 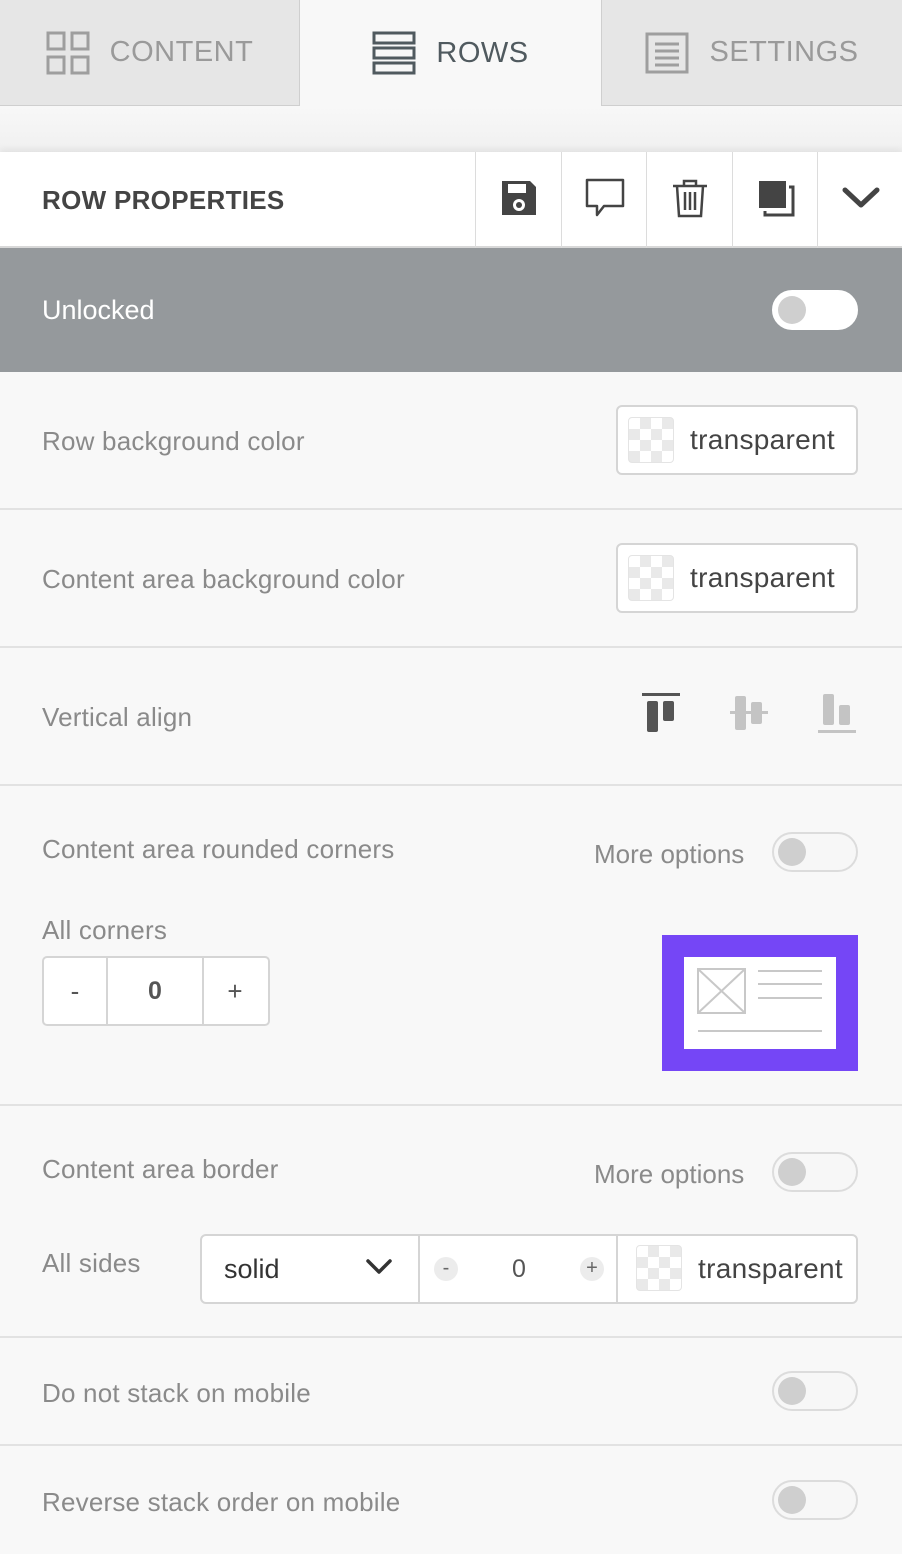 I want to click on border-color-value: transparent, so click(x=770, y=1268).